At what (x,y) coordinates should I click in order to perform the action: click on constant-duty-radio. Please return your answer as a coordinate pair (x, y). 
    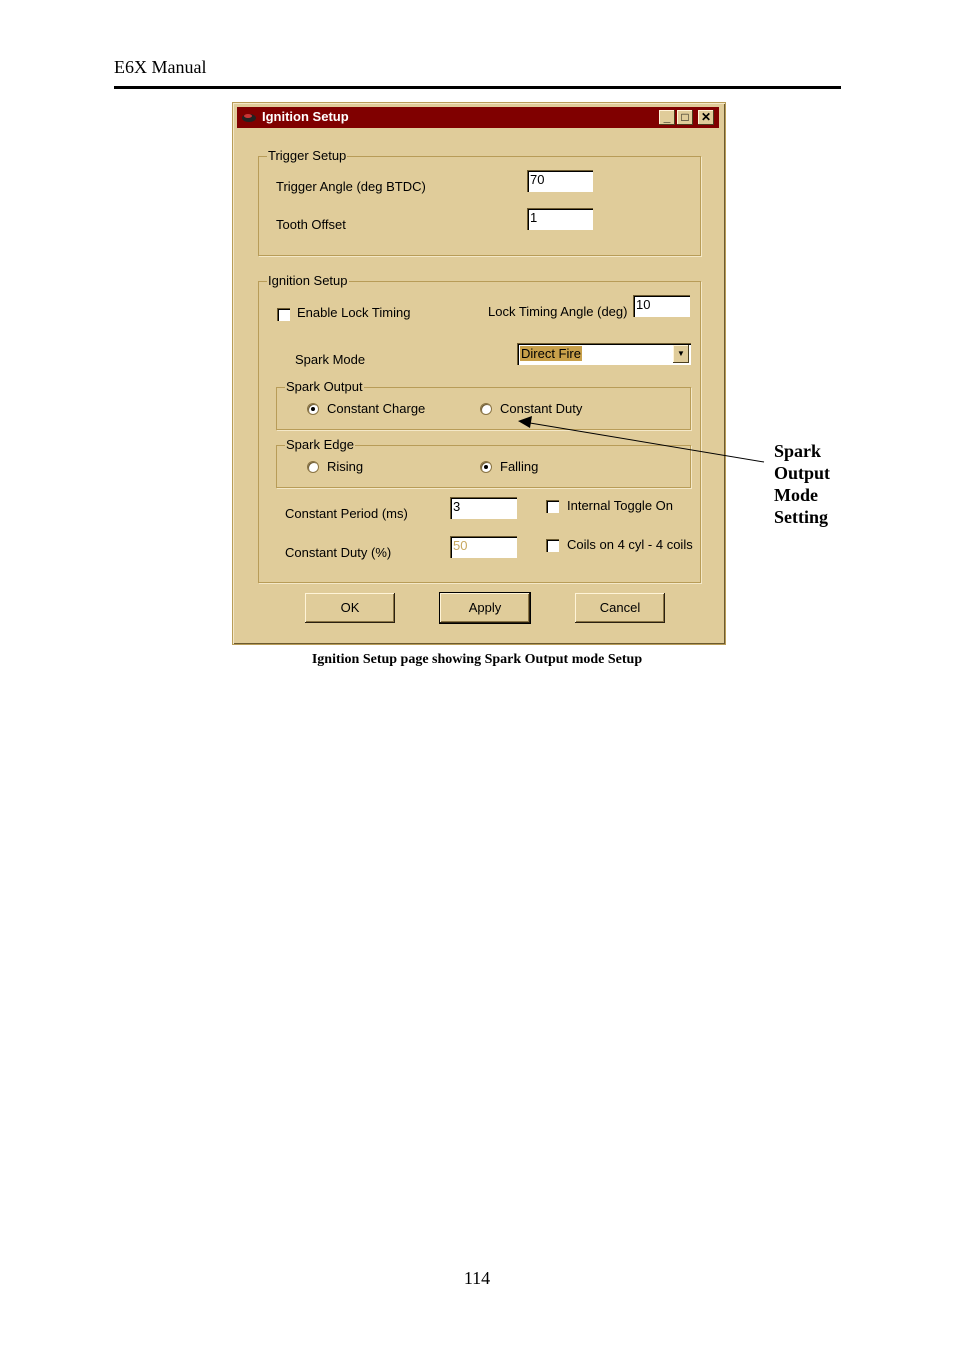
    Looking at the image, I should click on (486, 409).